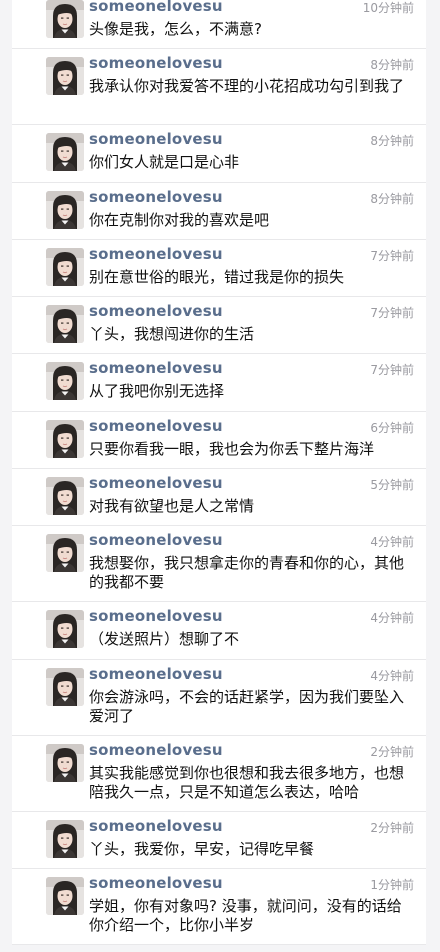 The height and width of the screenshot is (952, 440). I want to click on message-text: 你在克制你对我的喜欢是吧, so click(179, 219).